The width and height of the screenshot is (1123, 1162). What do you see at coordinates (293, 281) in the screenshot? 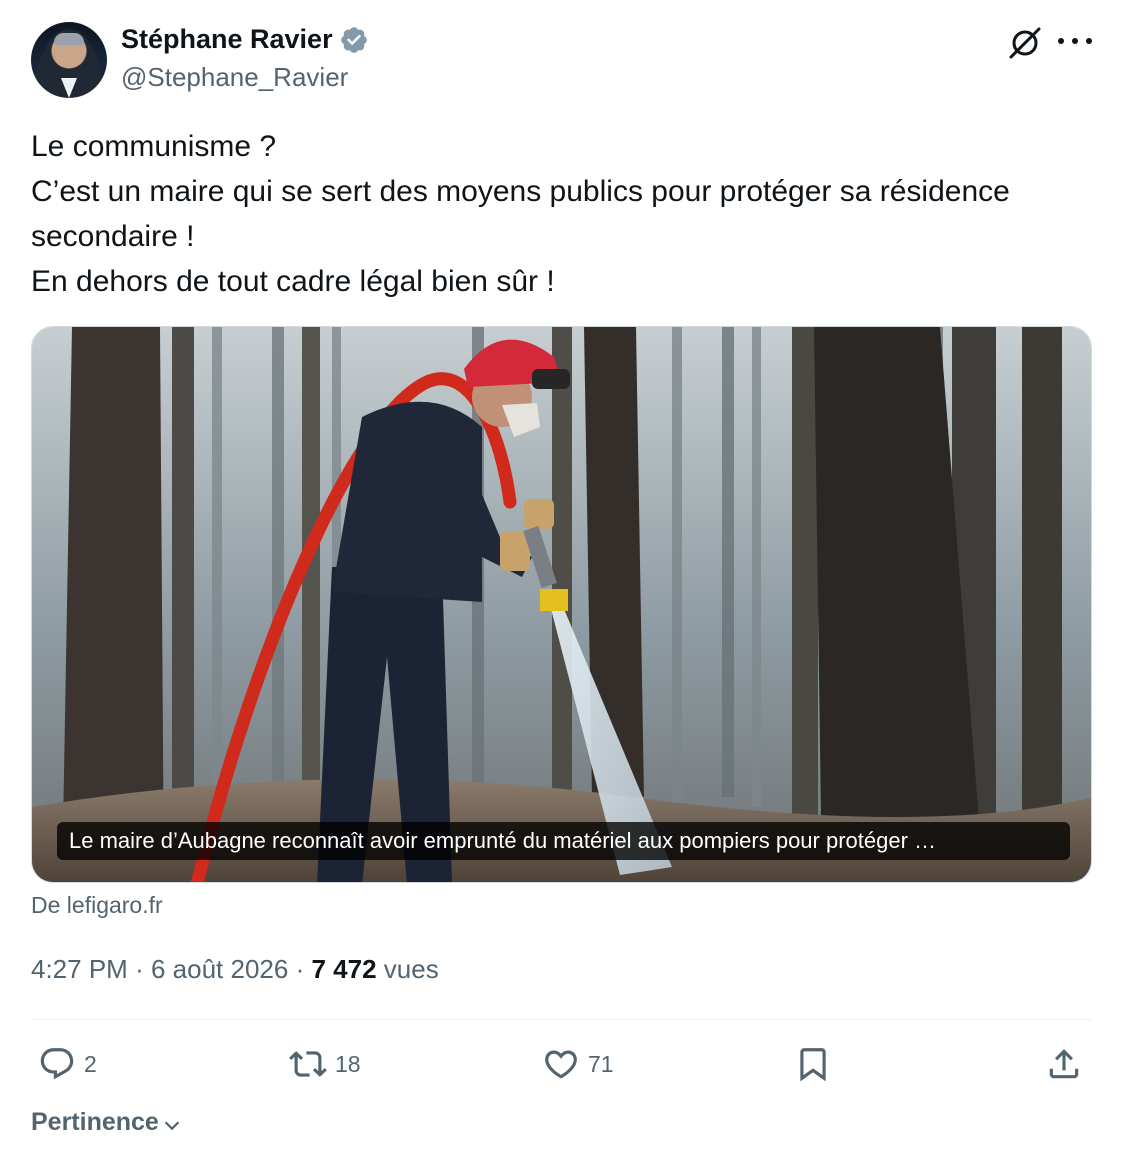
I see `tweet-line: En dehors de tout cadre légal bien sûr !` at bounding box center [293, 281].